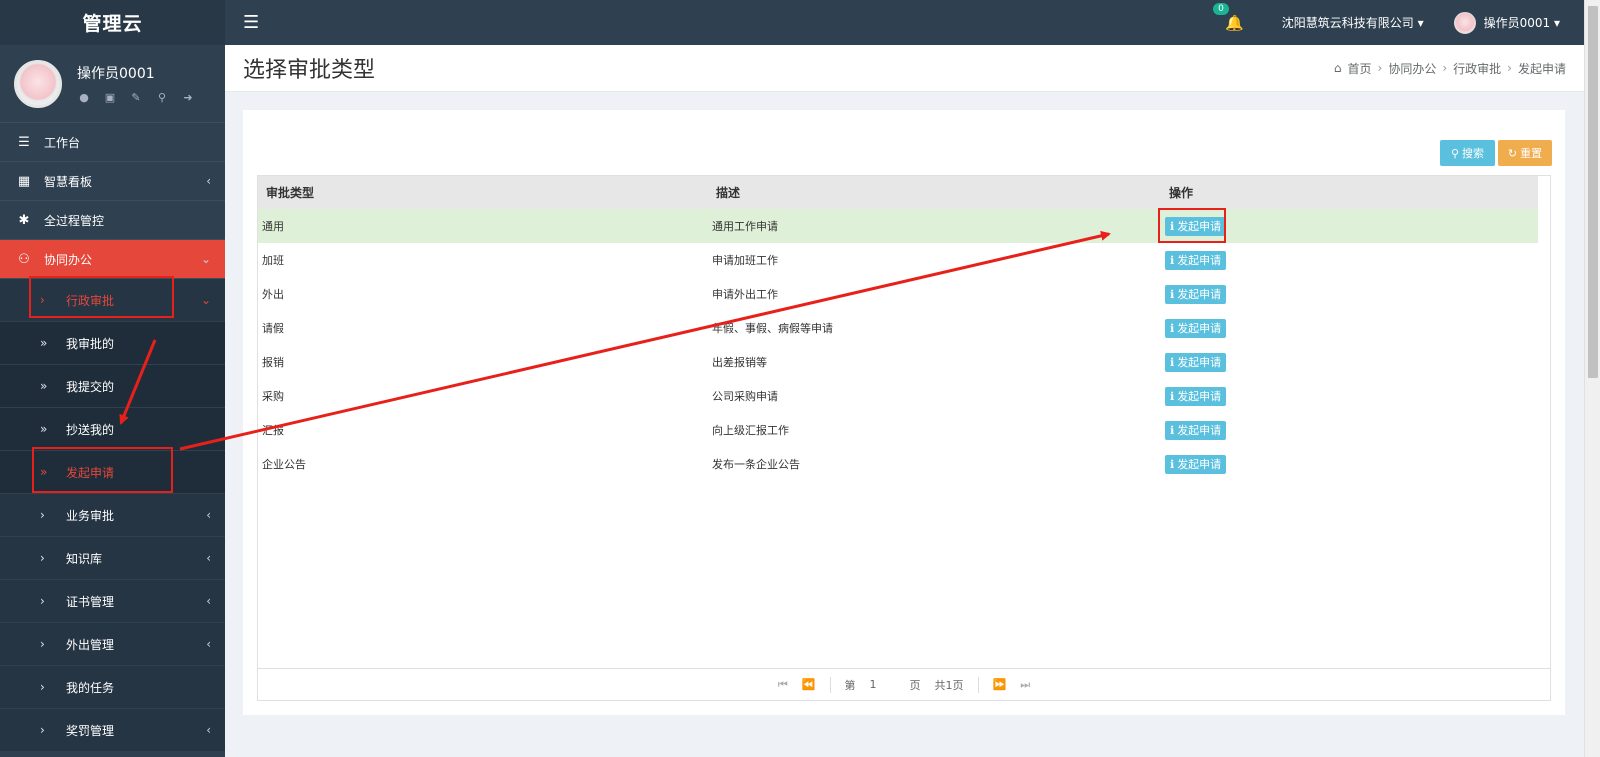  I want to click on sidebar-item-collaboration: ⚇ 协同办公 ⌄, so click(112, 259).